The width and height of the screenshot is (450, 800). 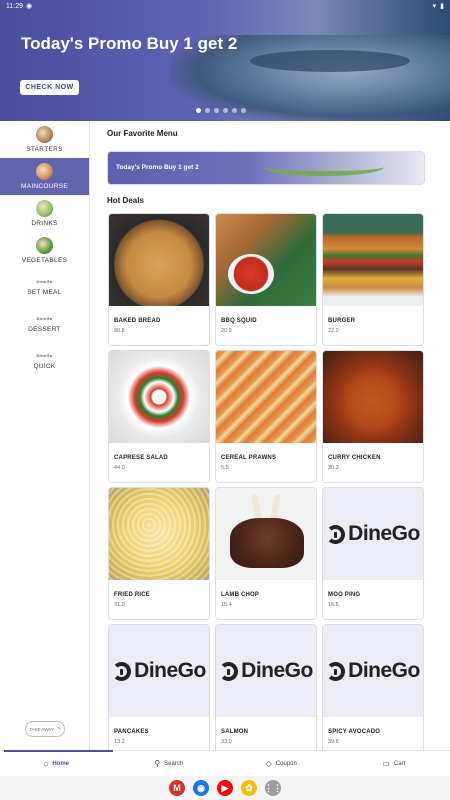 I want to click on food-name: FRIED RICE, so click(x=132, y=595).